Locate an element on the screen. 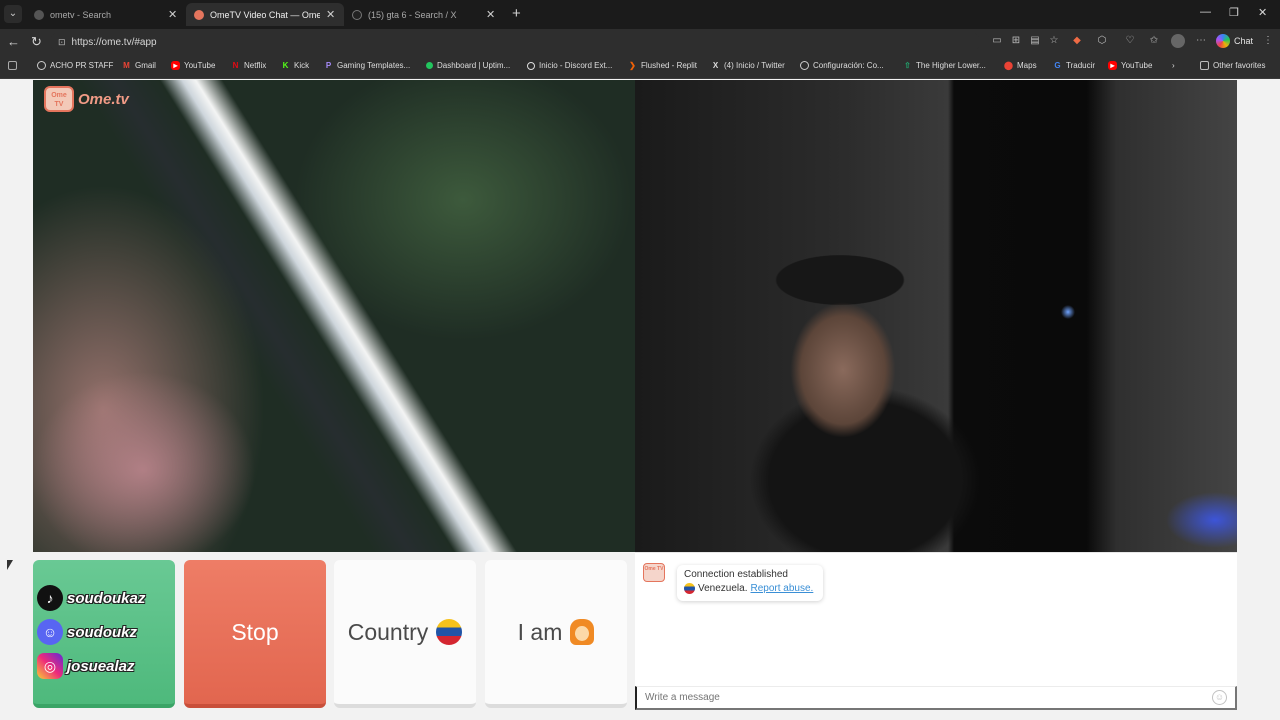 The width and height of the screenshot is (1280, 720). stop-label: Stop is located at coordinates (255, 631).